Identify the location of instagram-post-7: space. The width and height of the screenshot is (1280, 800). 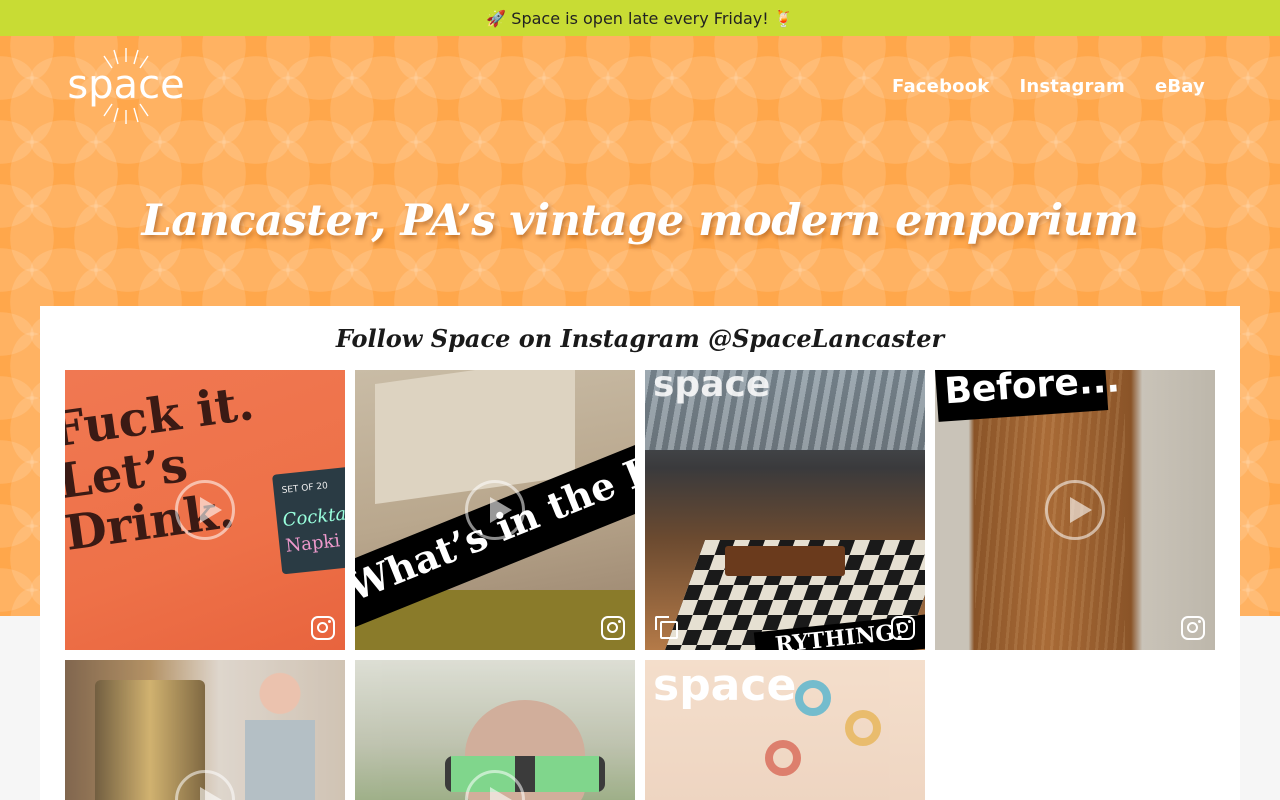
(785, 730).